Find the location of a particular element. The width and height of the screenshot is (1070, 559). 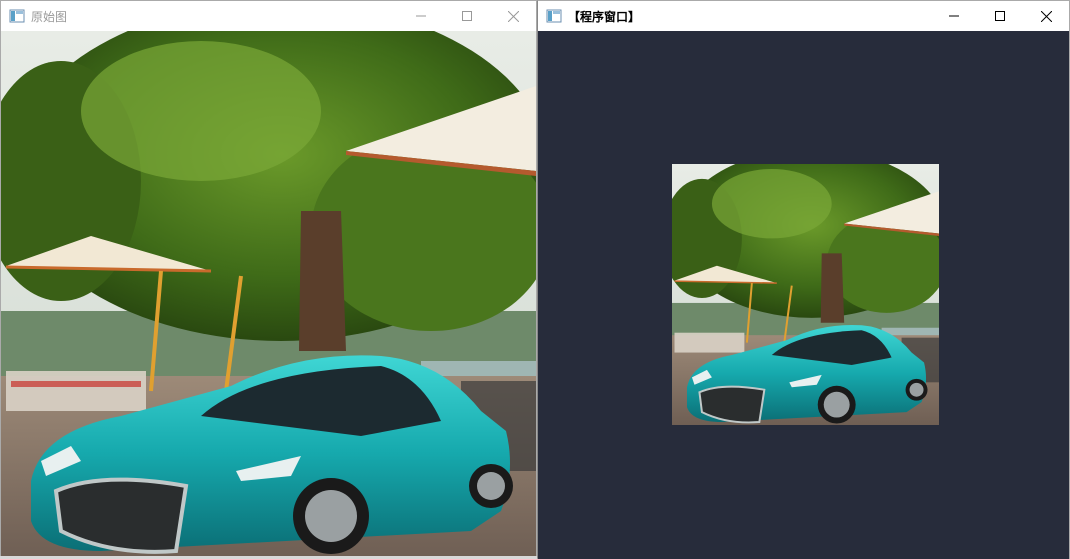

titlebar: 【程序窗口】 is located at coordinates (803, 16).